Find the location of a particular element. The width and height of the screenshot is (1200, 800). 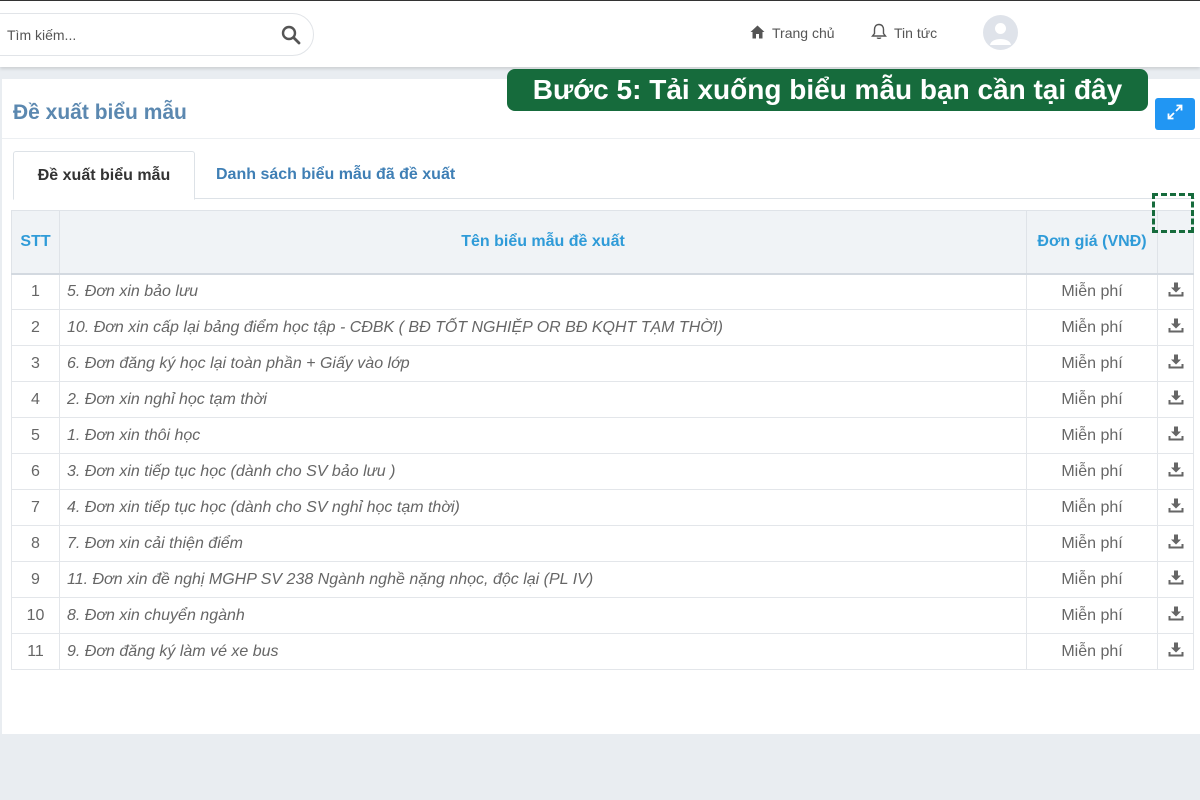

page-title: Đề xuất biểu mẫu is located at coordinates (100, 112).